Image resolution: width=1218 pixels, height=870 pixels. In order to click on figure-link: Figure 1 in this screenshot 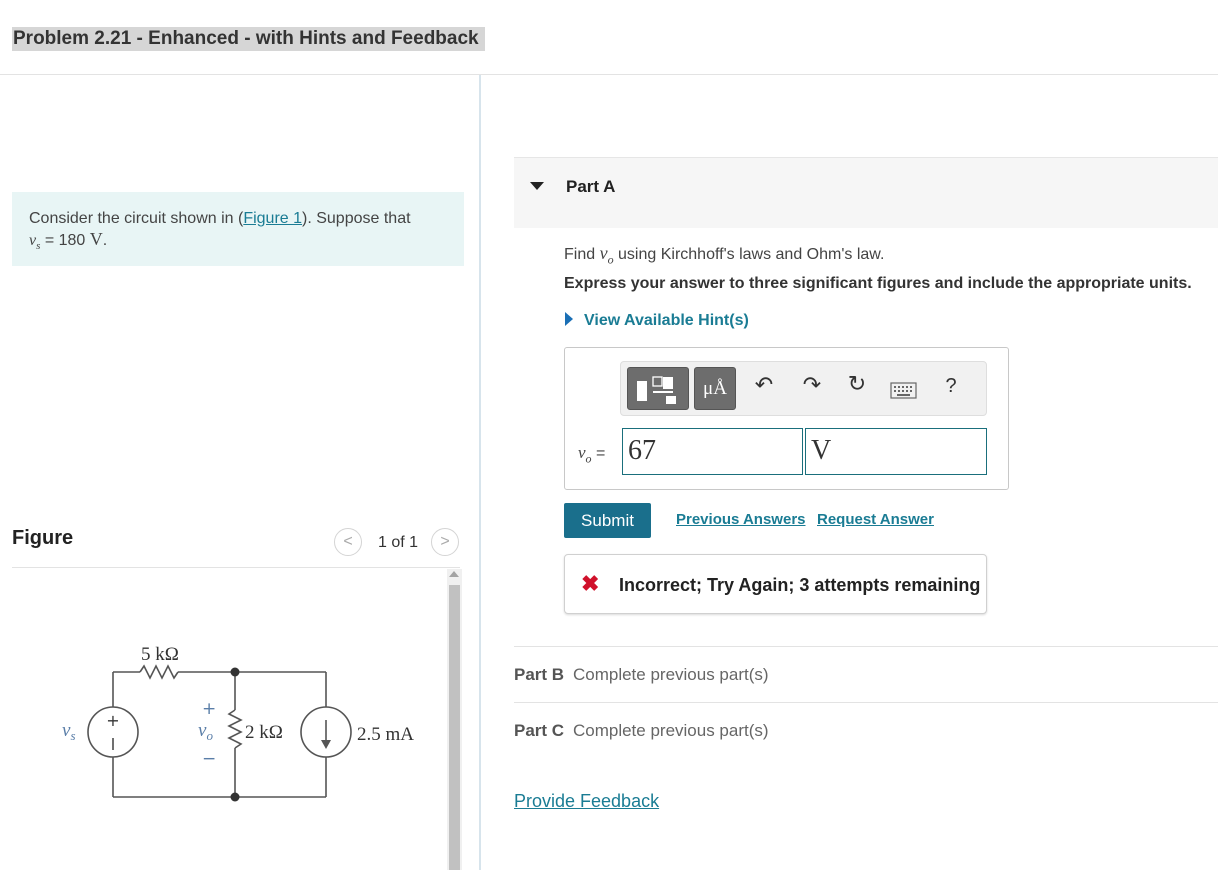, I will do `click(272, 218)`.